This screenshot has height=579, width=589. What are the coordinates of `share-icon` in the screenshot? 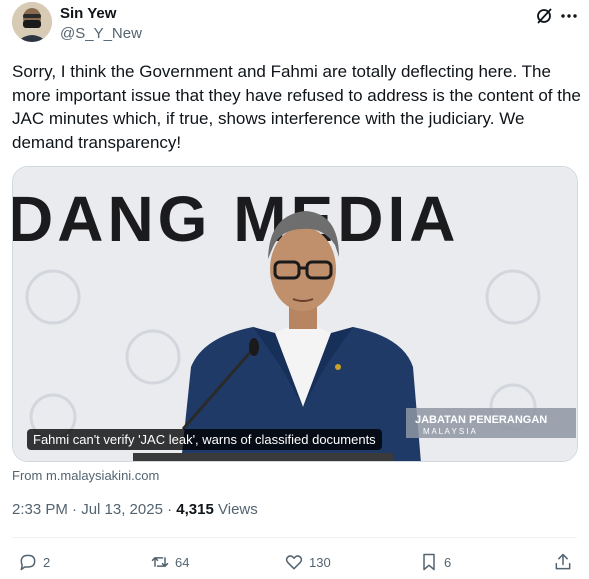 It's located at (563, 561).